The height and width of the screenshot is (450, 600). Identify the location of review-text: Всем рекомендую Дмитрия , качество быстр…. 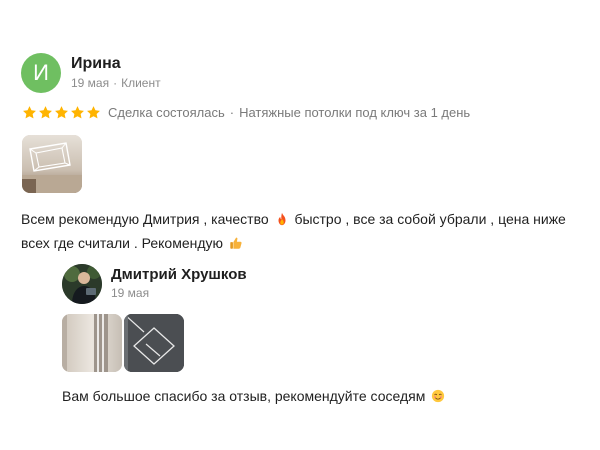
(303, 231).